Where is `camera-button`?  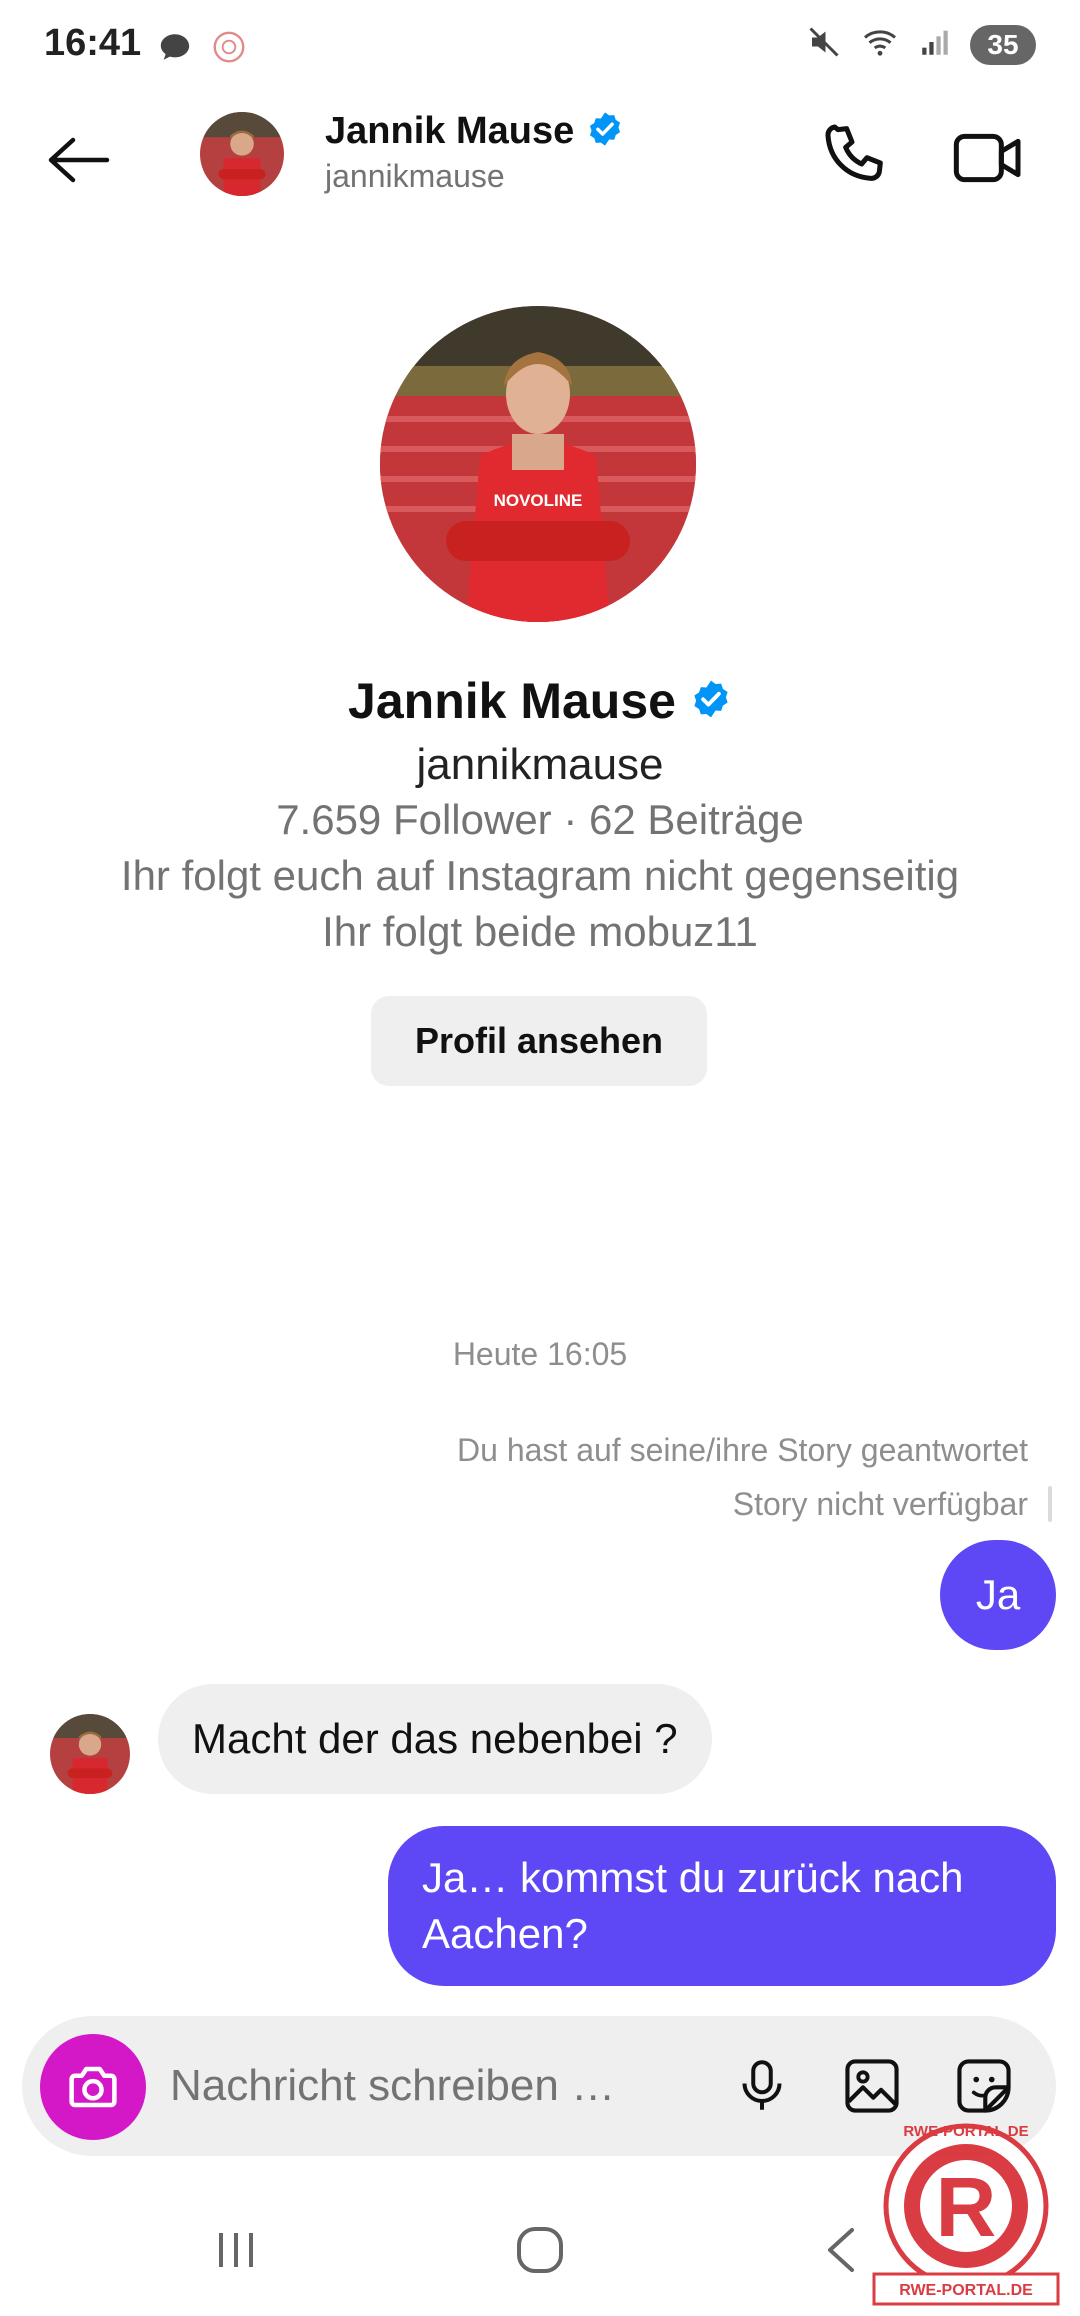
camera-button is located at coordinates (93, 2087).